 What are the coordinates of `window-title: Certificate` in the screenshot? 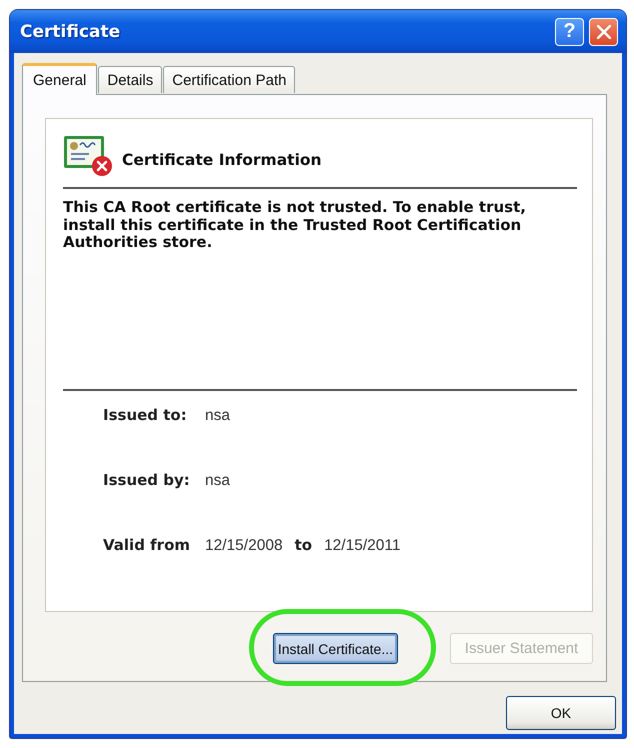 It's located at (71, 32).